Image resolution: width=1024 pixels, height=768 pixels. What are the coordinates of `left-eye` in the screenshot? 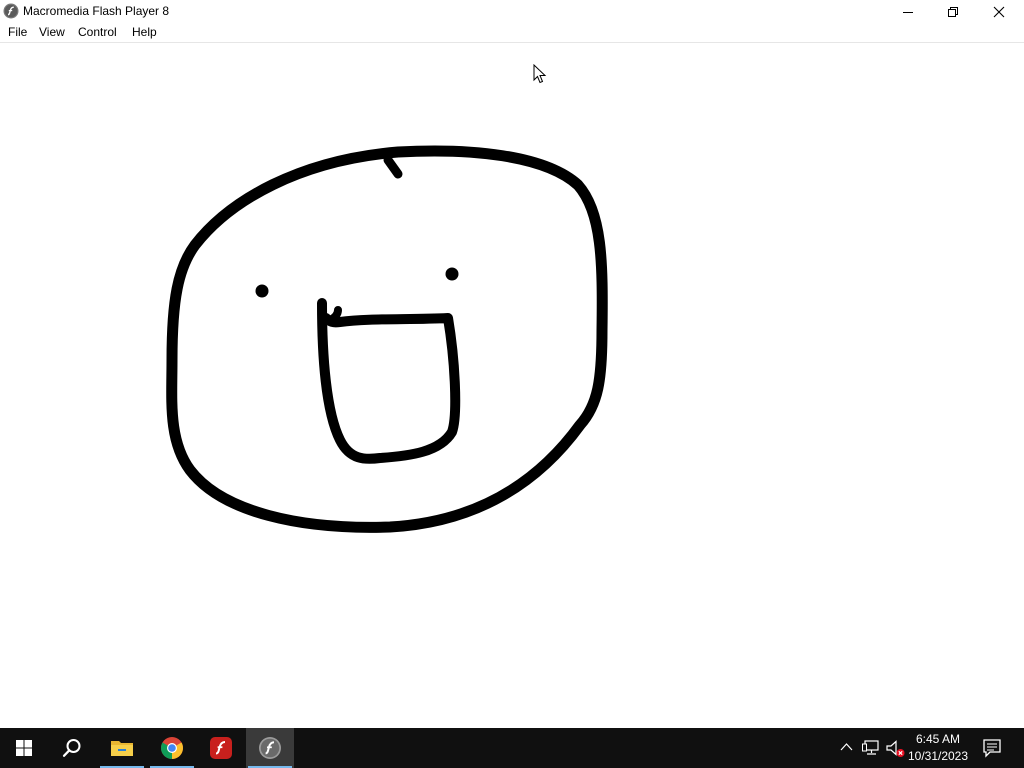 It's located at (262, 291).